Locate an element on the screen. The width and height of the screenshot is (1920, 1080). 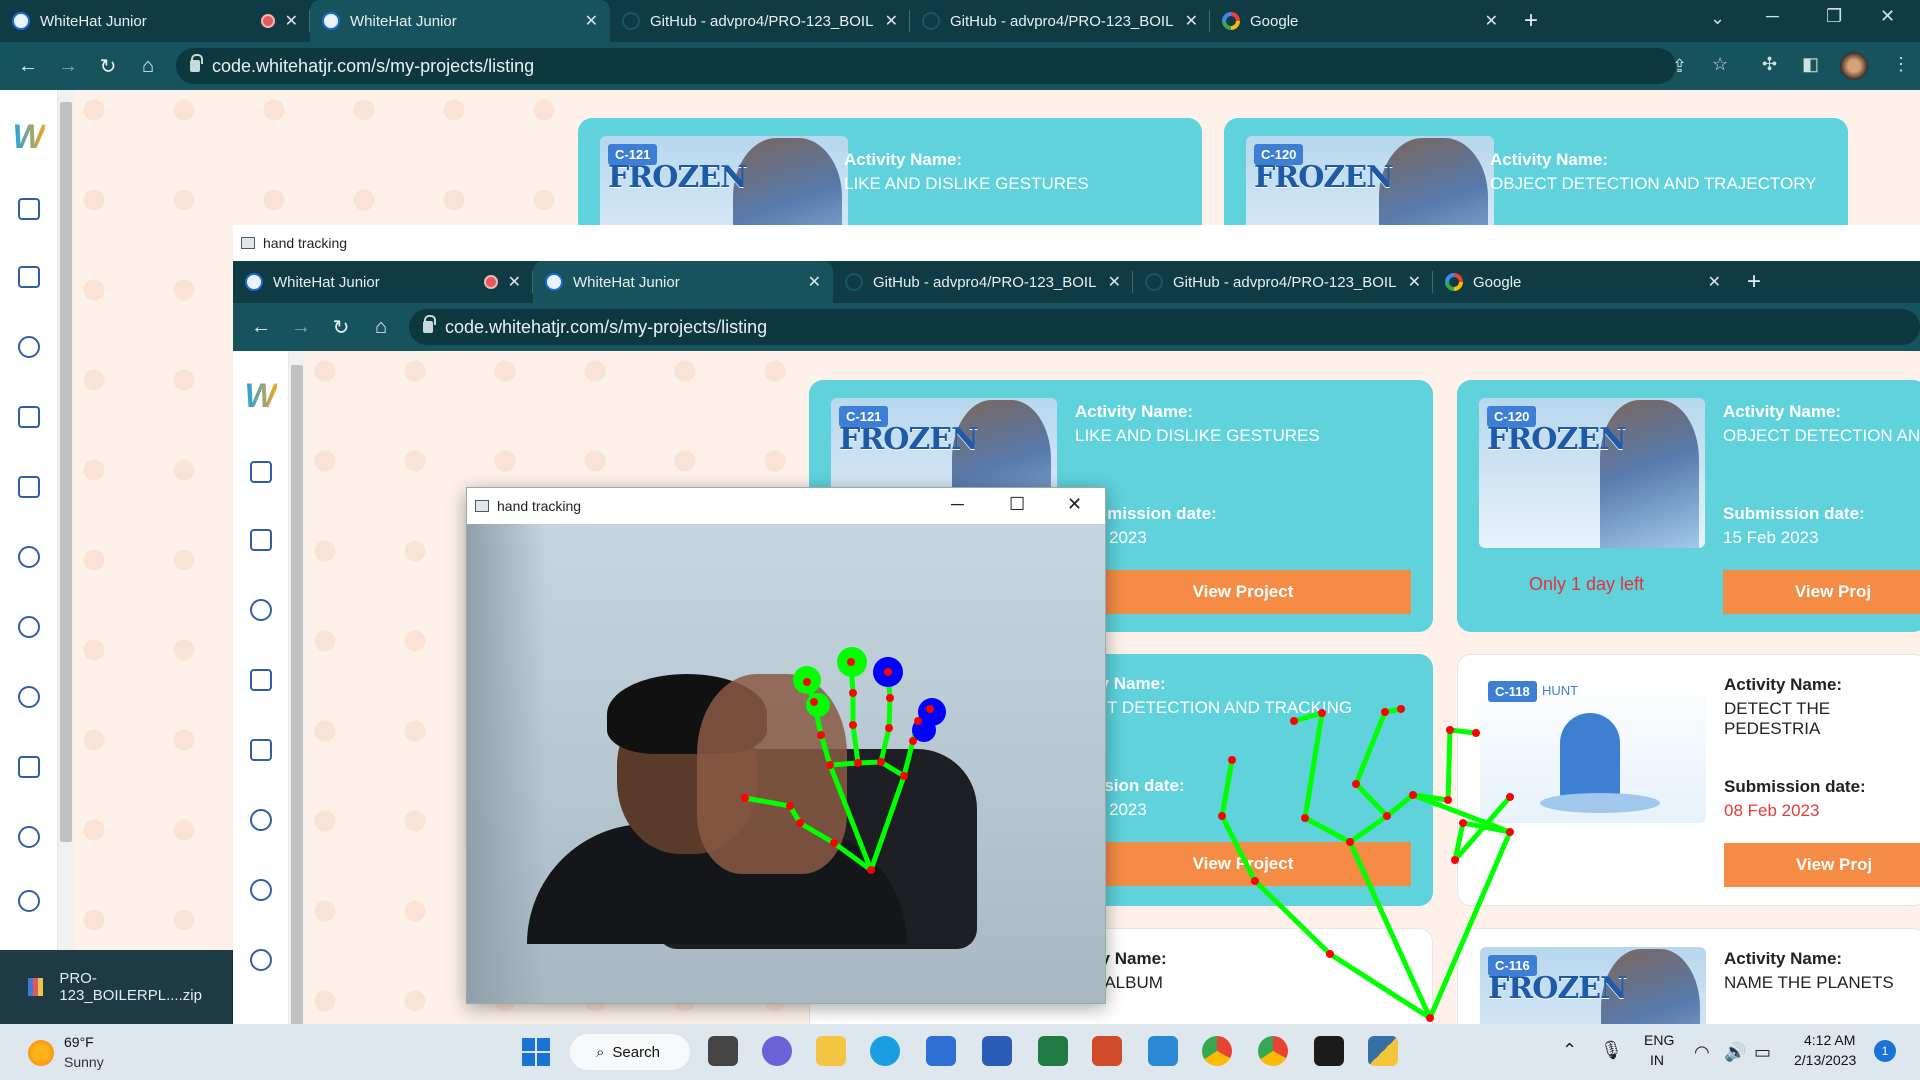
volume-icon: 🔊 is located at coordinates (1735, 1052).